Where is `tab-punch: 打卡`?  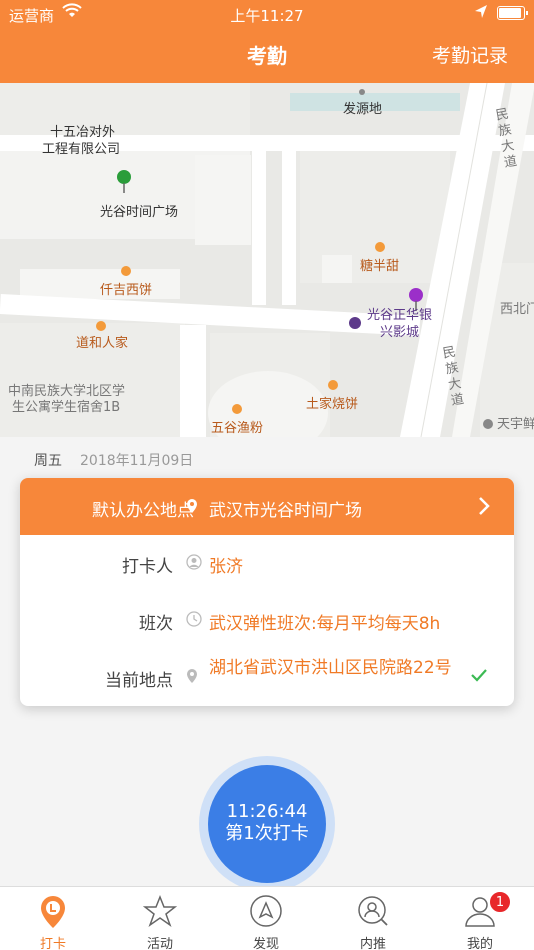 tab-punch: 打卡 is located at coordinates (53, 918).